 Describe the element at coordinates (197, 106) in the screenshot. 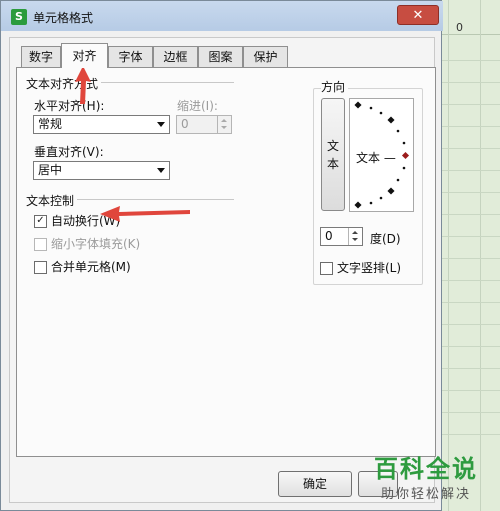

I see `indent-label: 缩进(I):` at that location.